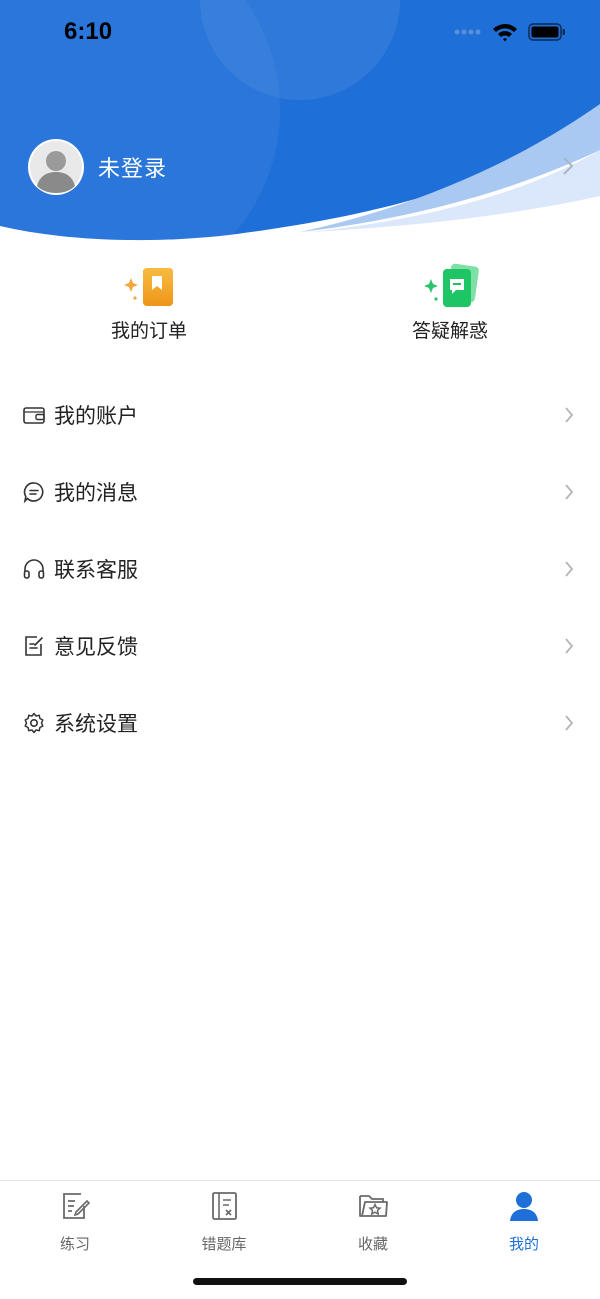 Image resolution: width=600 pixels, height=1299 pixels. What do you see at coordinates (300, 35) in the screenshot?
I see `status-bar: 6:10` at bounding box center [300, 35].